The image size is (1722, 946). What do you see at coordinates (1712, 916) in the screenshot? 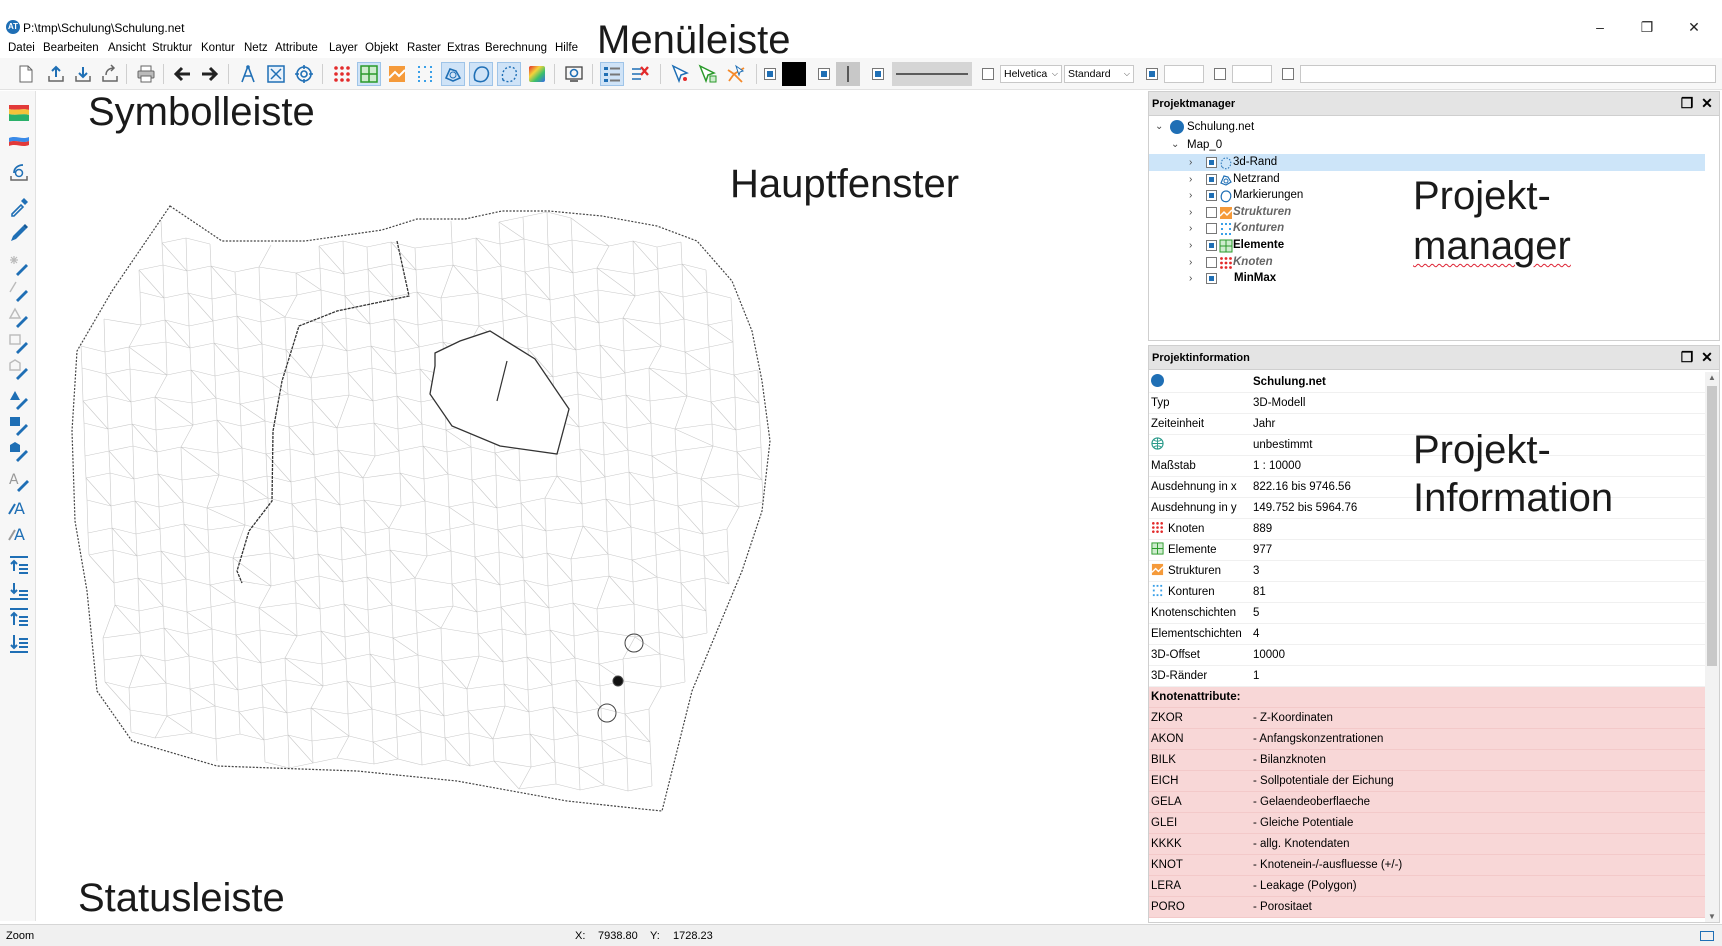
I see `scroll-down-icon: ▼` at bounding box center [1712, 916].